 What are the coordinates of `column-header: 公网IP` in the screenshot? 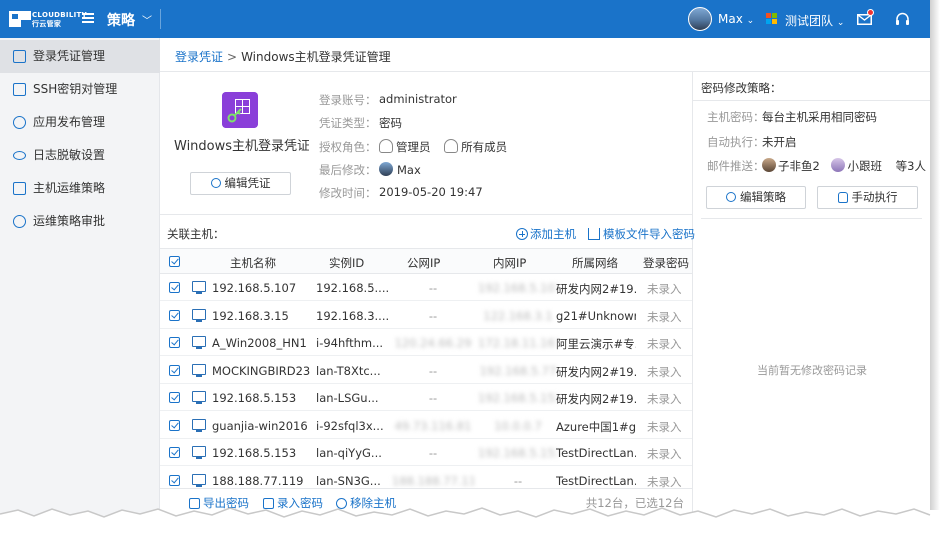 It's located at (423, 263).